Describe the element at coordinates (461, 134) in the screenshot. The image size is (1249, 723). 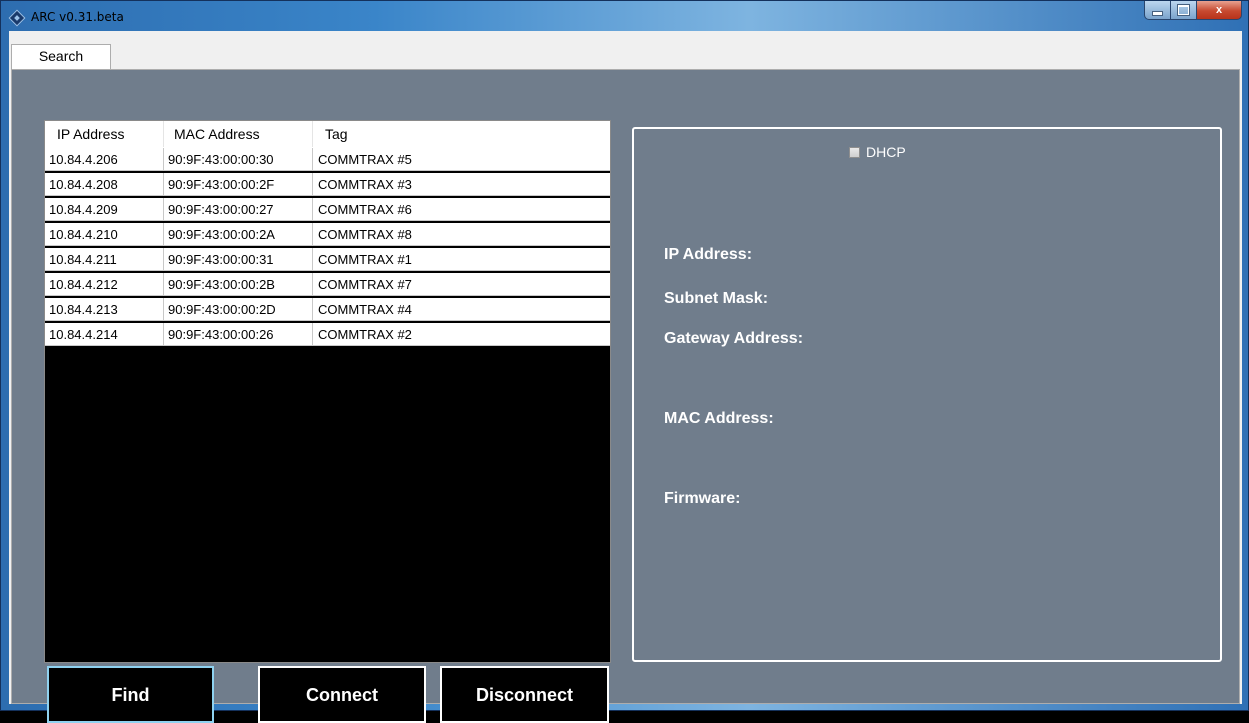
I see `column-header-tag: Tag` at that location.